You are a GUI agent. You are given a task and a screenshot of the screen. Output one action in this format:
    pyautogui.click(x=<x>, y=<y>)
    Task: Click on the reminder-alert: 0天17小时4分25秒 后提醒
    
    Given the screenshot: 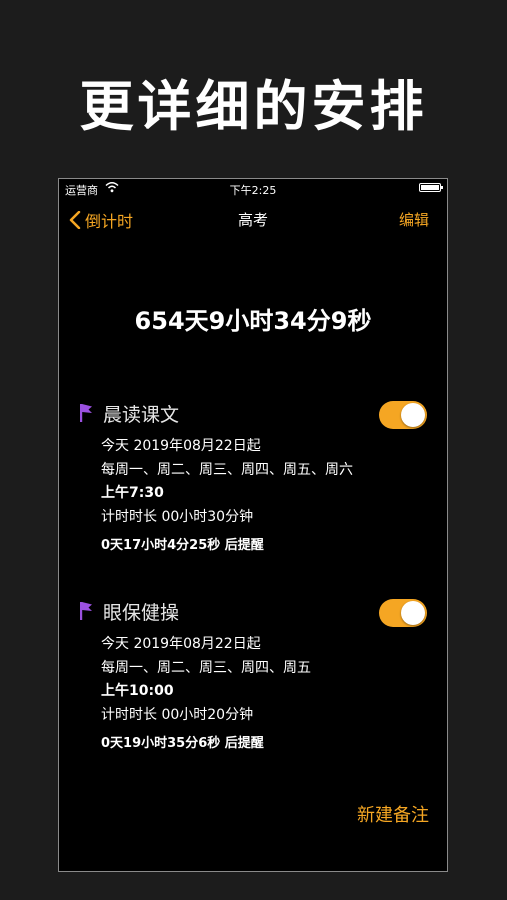 What is the action you would take?
    pyautogui.click(x=182, y=545)
    